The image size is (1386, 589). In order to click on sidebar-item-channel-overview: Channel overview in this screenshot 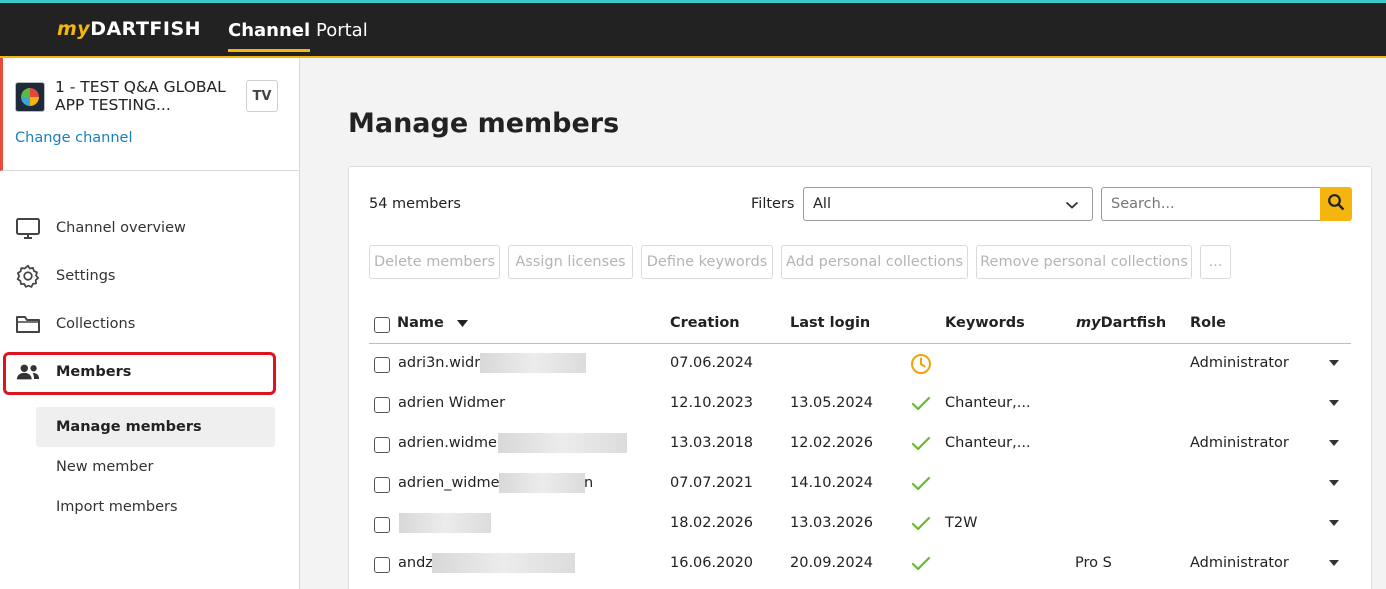, I will do `click(149, 228)`.